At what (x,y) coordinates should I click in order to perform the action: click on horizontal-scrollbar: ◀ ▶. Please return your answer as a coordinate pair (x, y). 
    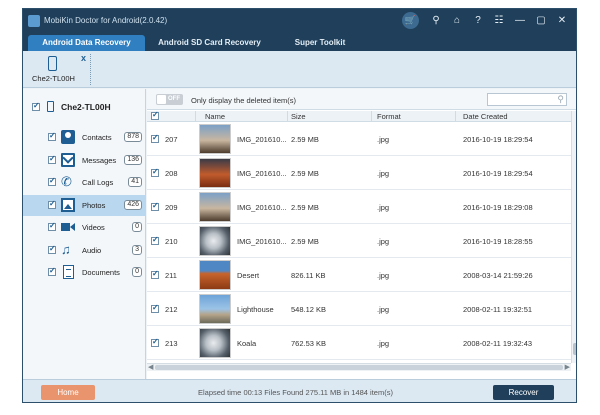
    Looking at the image, I should click on (359, 367).